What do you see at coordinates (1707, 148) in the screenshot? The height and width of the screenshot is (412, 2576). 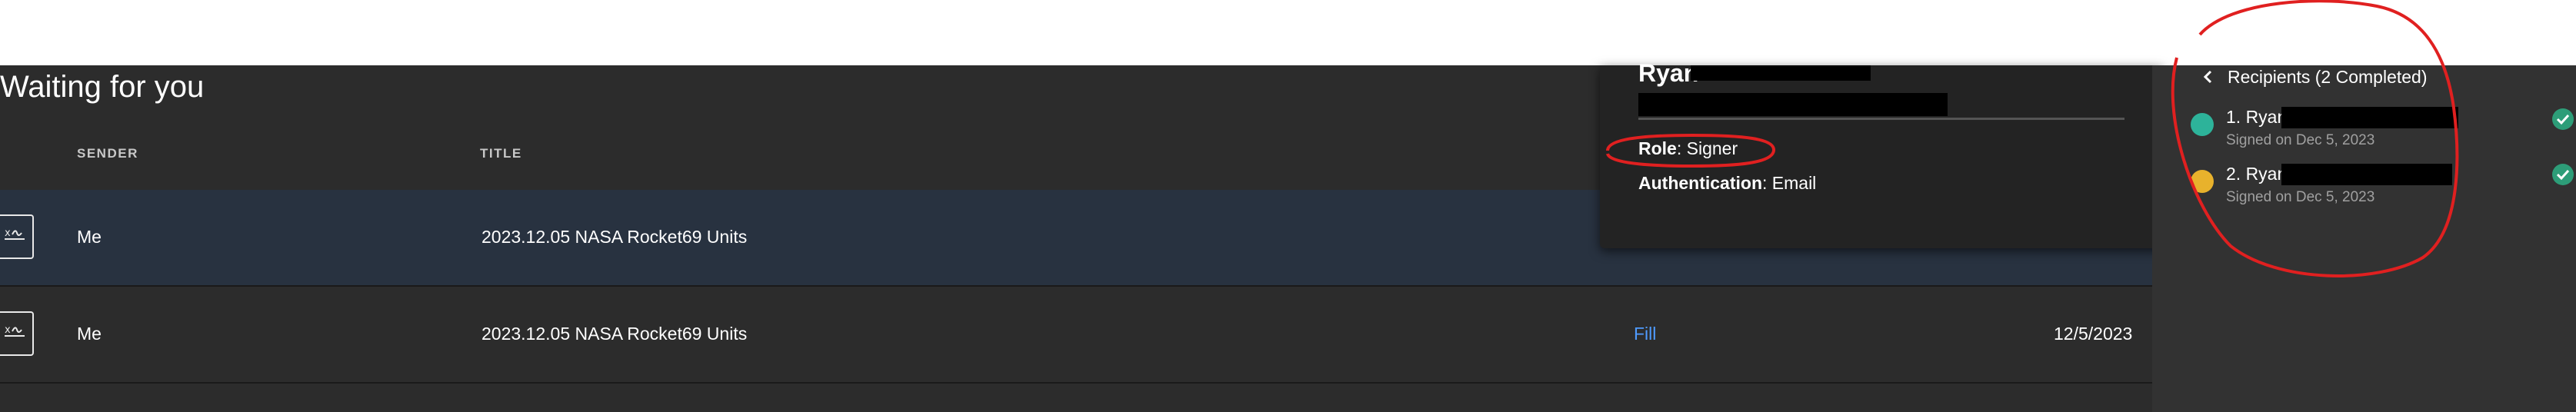 I see `role-value: : Signer` at bounding box center [1707, 148].